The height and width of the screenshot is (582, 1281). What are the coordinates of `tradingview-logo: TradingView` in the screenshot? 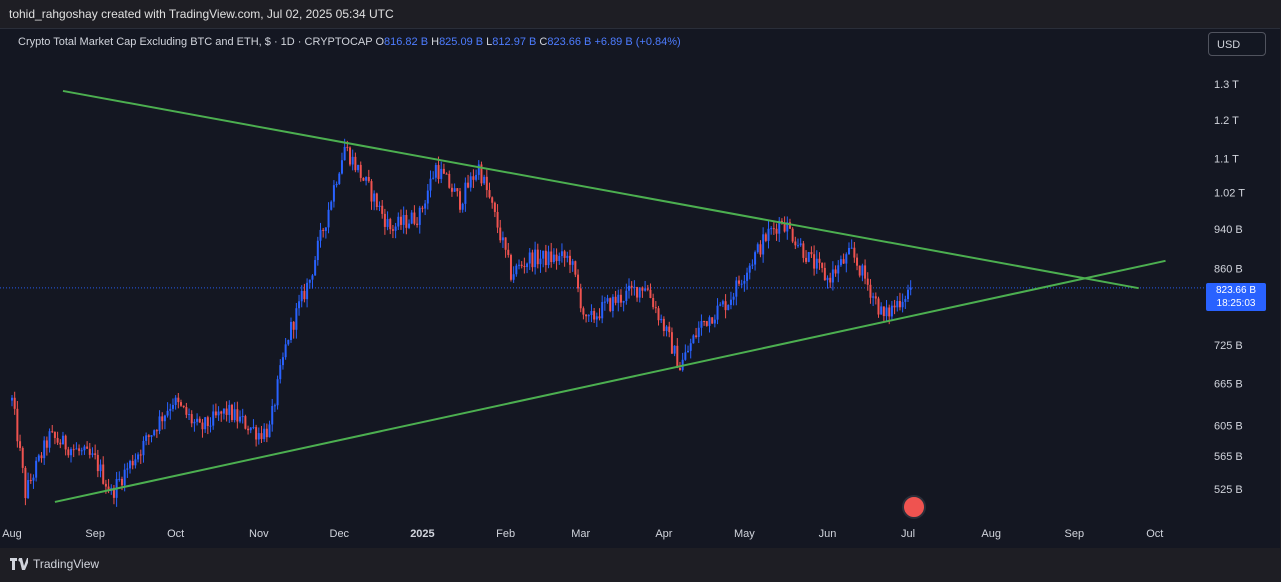 It's located at (54, 564).